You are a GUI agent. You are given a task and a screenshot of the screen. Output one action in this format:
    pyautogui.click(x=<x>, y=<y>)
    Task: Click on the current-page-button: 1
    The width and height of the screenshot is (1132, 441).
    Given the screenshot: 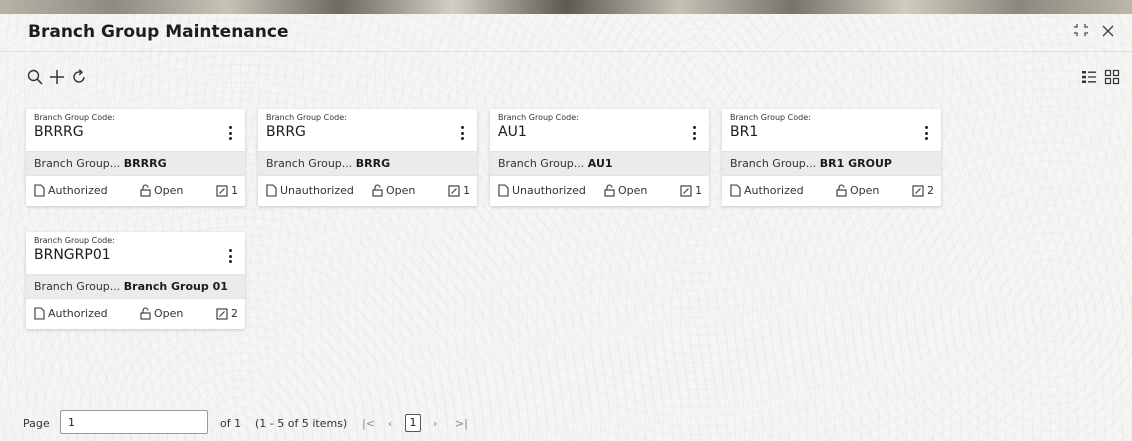 What is the action you would take?
    pyautogui.click(x=413, y=423)
    